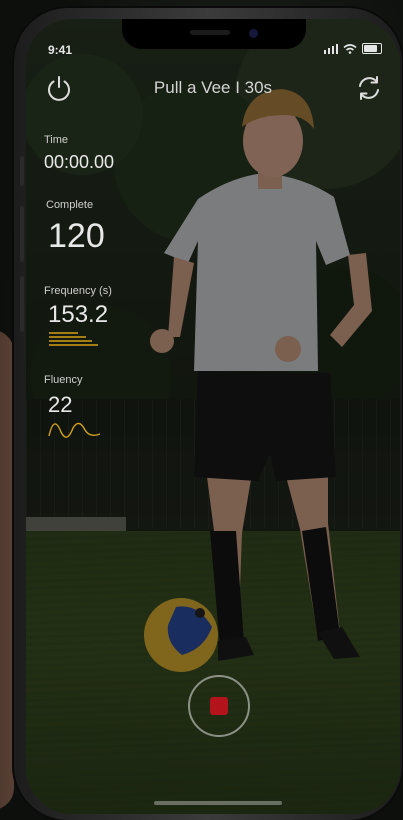 This screenshot has width=403, height=820. I want to click on status-time: 9:41, so click(60, 50).